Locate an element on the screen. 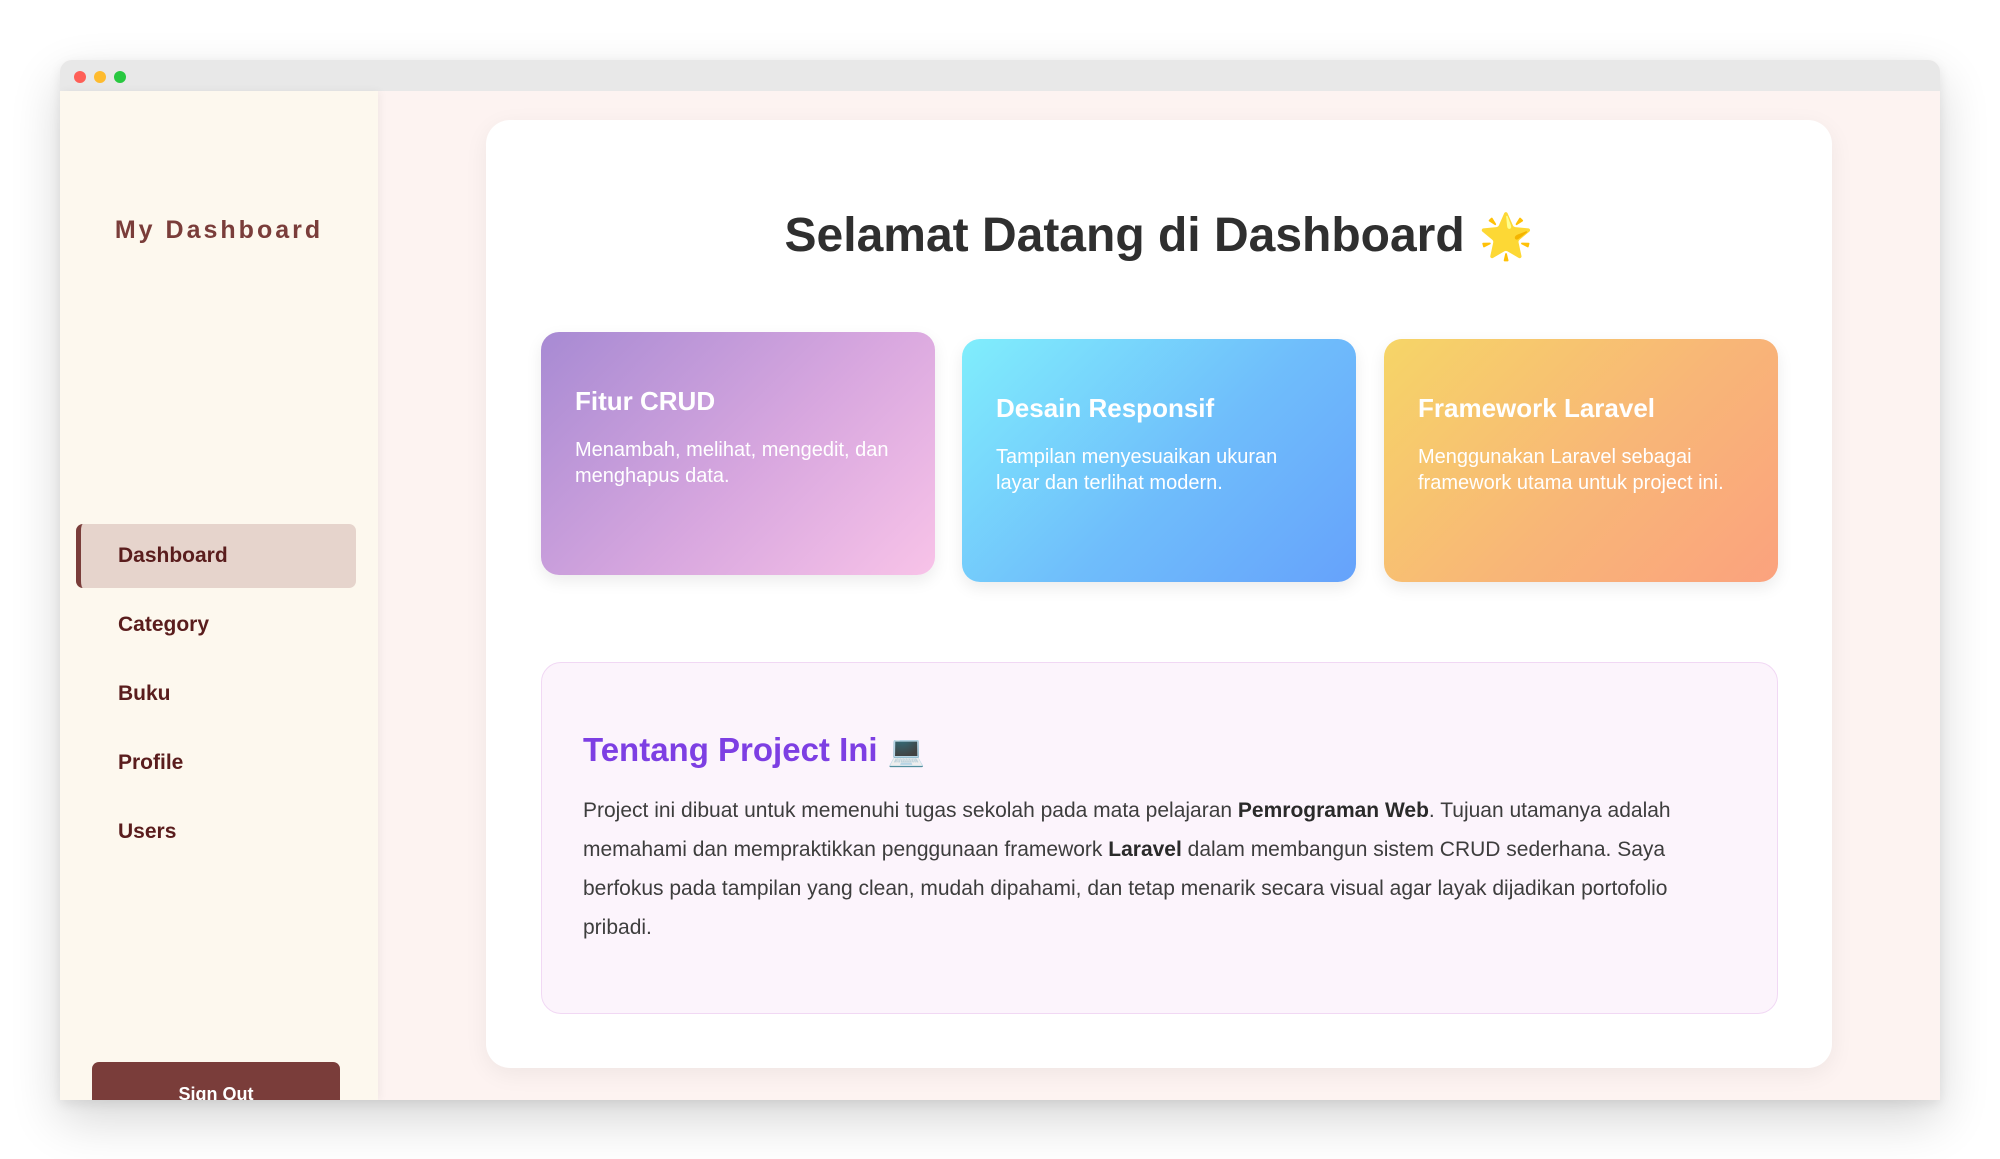  laptop-icon: 💻 is located at coordinates (906, 751).